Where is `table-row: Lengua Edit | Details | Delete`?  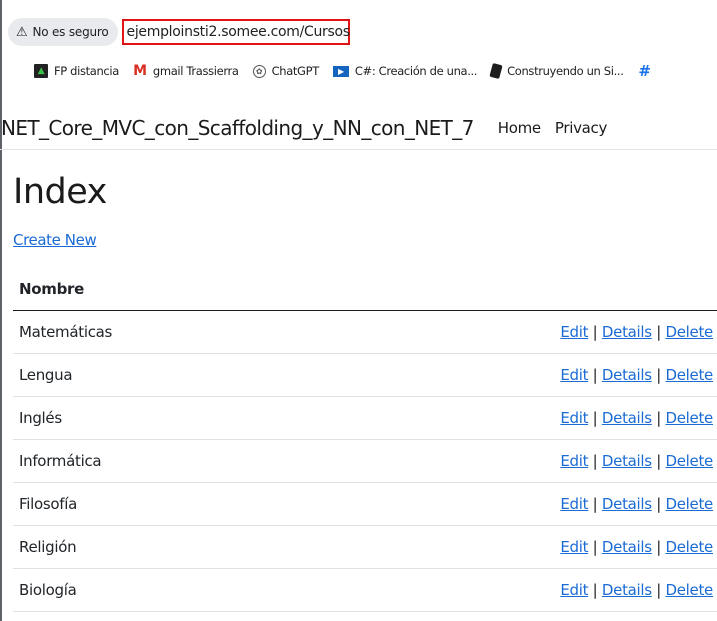
table-row: Lengua Edit | Details | Delete is located at coordinates (365, 375).